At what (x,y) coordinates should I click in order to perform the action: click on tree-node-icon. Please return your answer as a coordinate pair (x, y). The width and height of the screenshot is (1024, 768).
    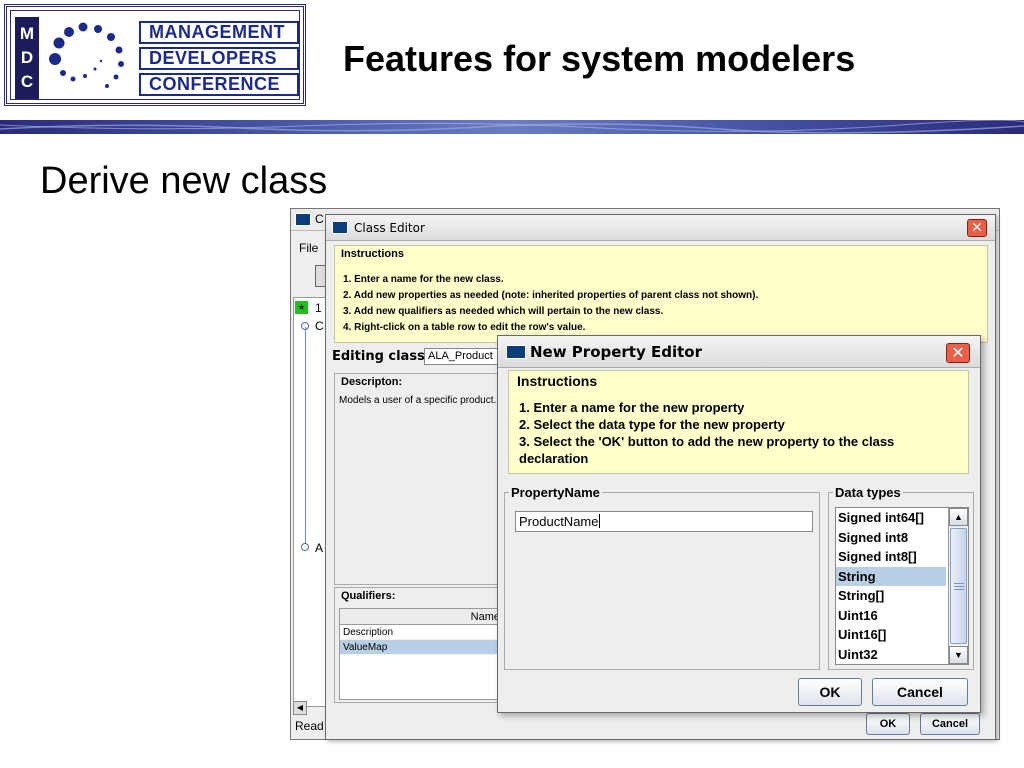
    Looking at the image, I should click on (305, 547).